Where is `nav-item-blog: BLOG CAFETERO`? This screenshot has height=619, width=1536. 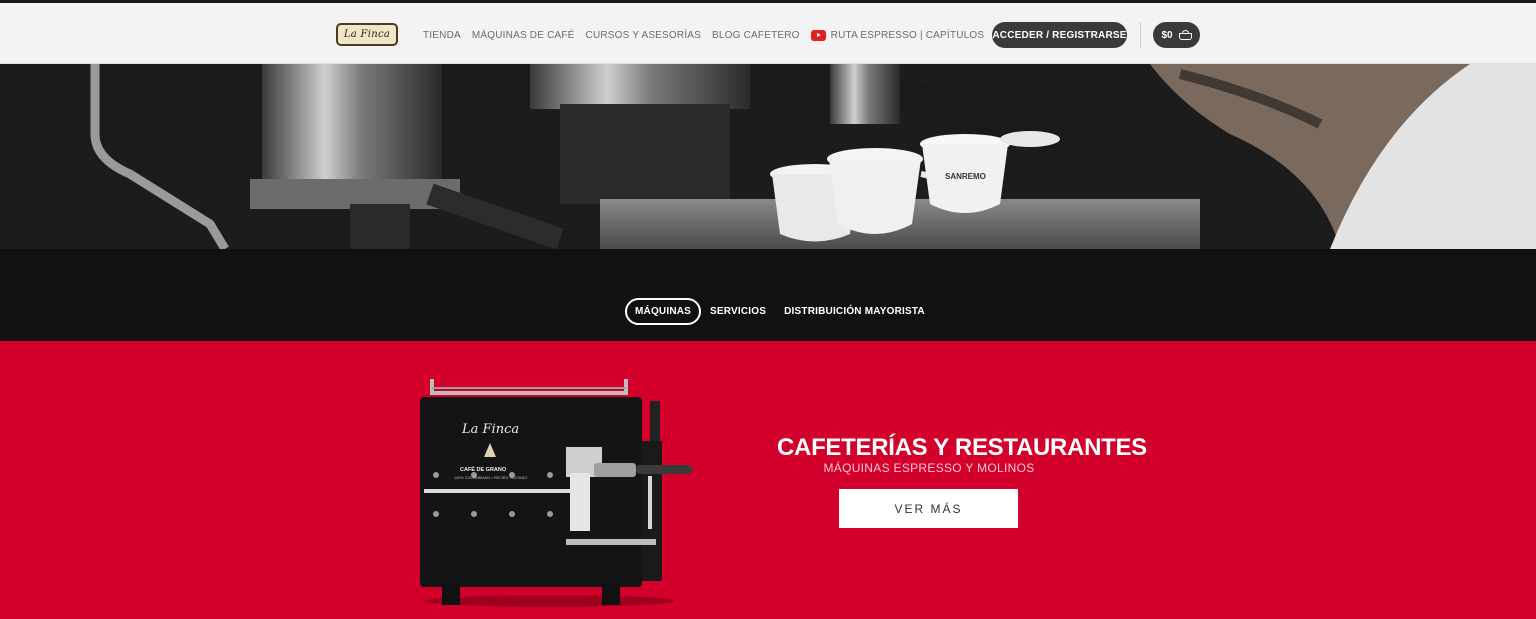
nav-item-blog: BLOG CAFETERO is located at coordinates (756, 35).